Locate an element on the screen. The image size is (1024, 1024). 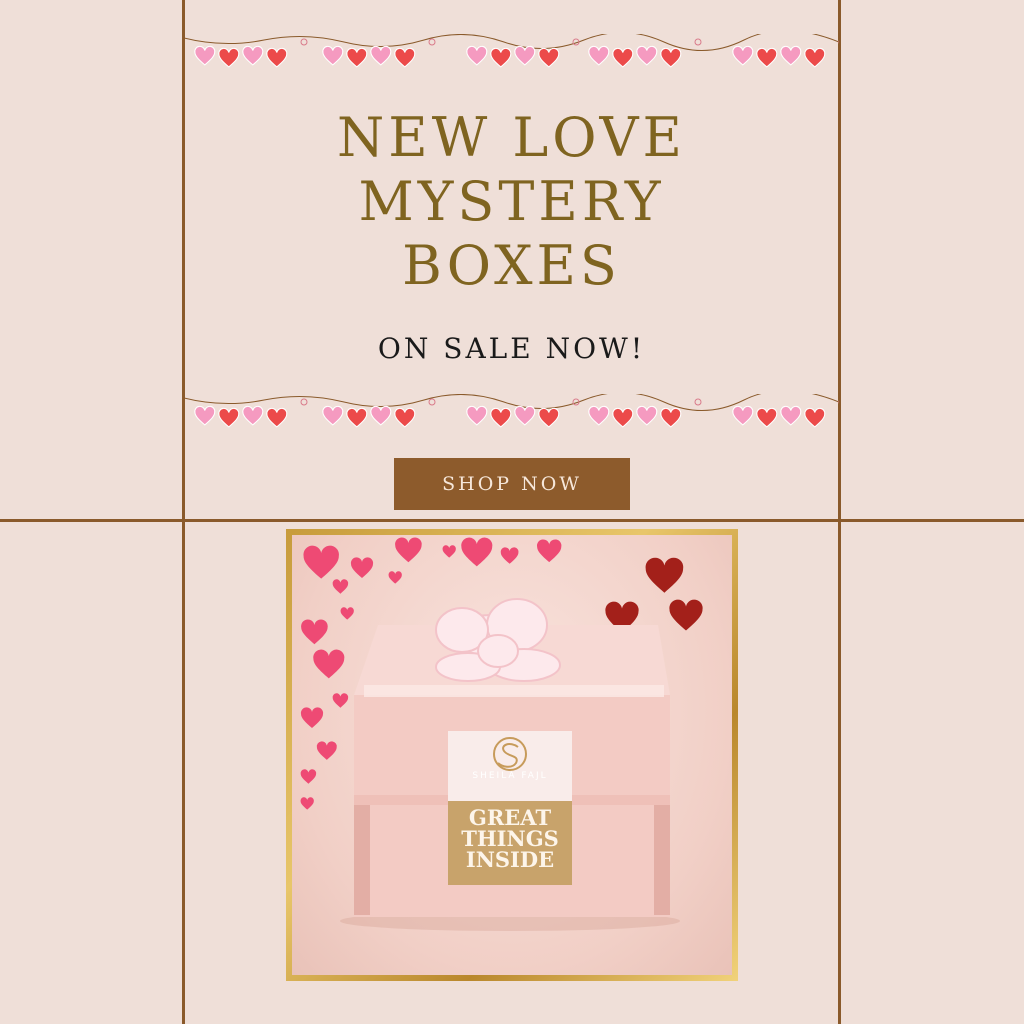
subheadline: ON SALE NOW! is located at coordinates (511, 348).